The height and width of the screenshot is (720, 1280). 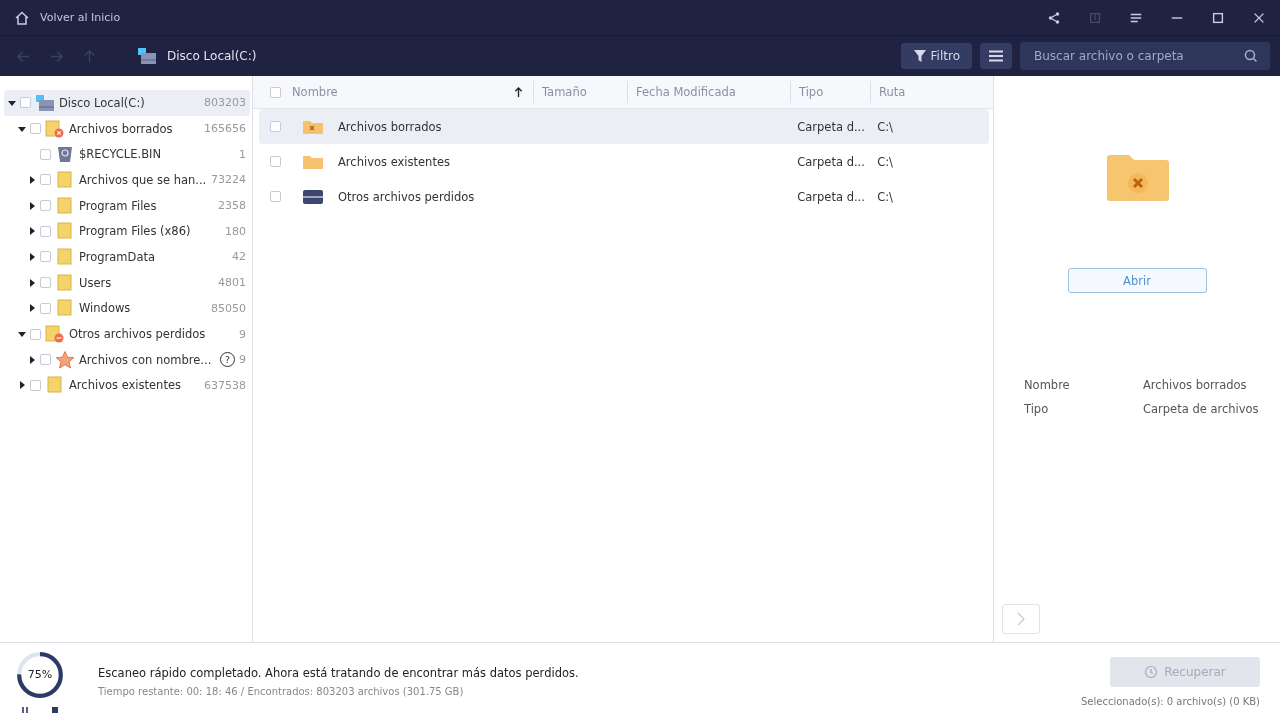 What do you see at coordinates (117, 256) in the screenshot?
I see `tree-item-label: ProgramData` at bounding box center [117, 256].